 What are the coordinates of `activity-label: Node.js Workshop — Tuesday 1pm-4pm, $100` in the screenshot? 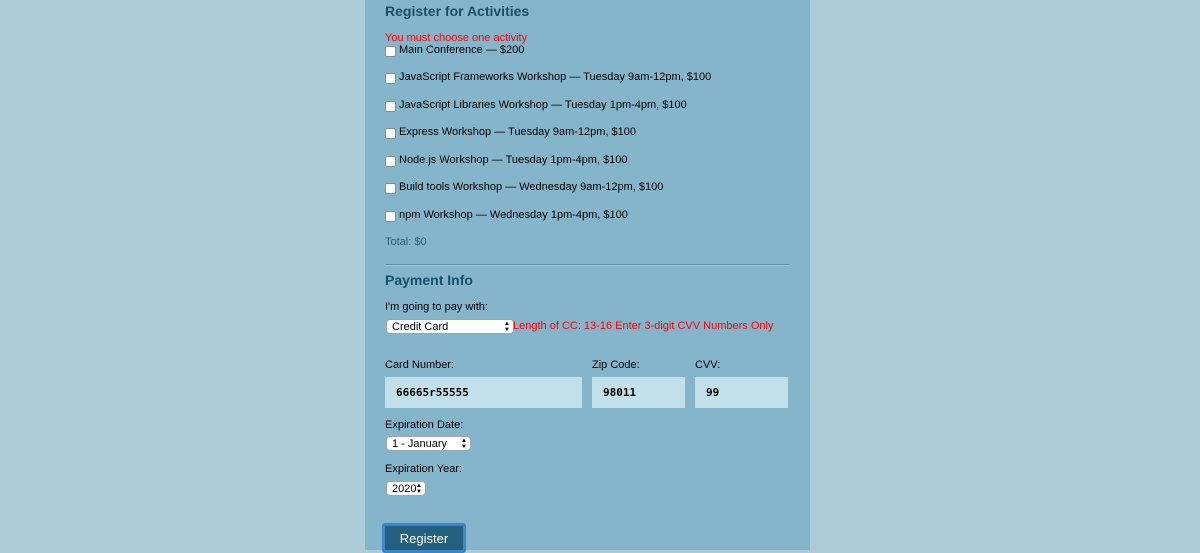 It's located at (513, 160).